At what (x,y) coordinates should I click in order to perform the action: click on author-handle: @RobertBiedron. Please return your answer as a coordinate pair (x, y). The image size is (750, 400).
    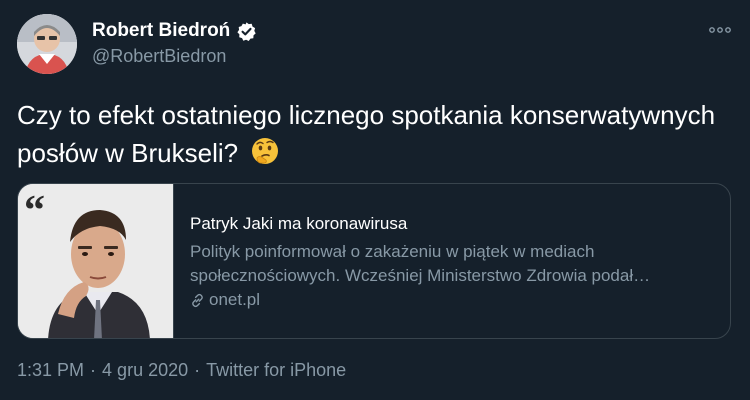
    Looking at the image, I should click on (159, 56).